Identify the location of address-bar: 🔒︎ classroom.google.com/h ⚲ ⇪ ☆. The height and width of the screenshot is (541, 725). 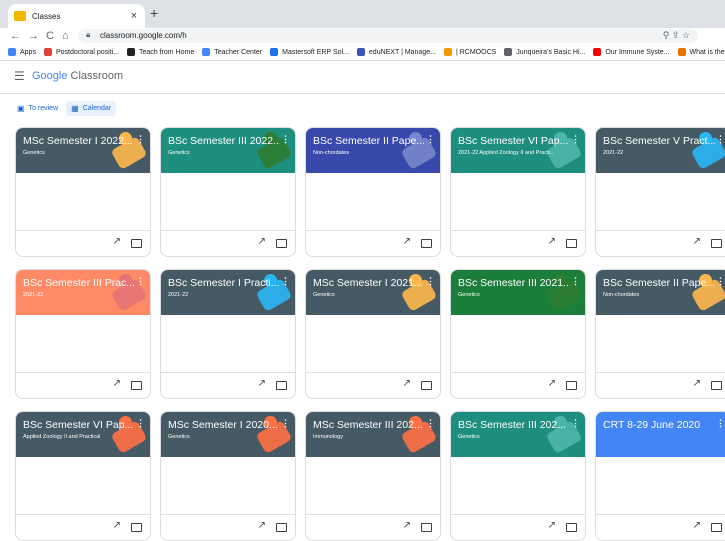
(388, 36).